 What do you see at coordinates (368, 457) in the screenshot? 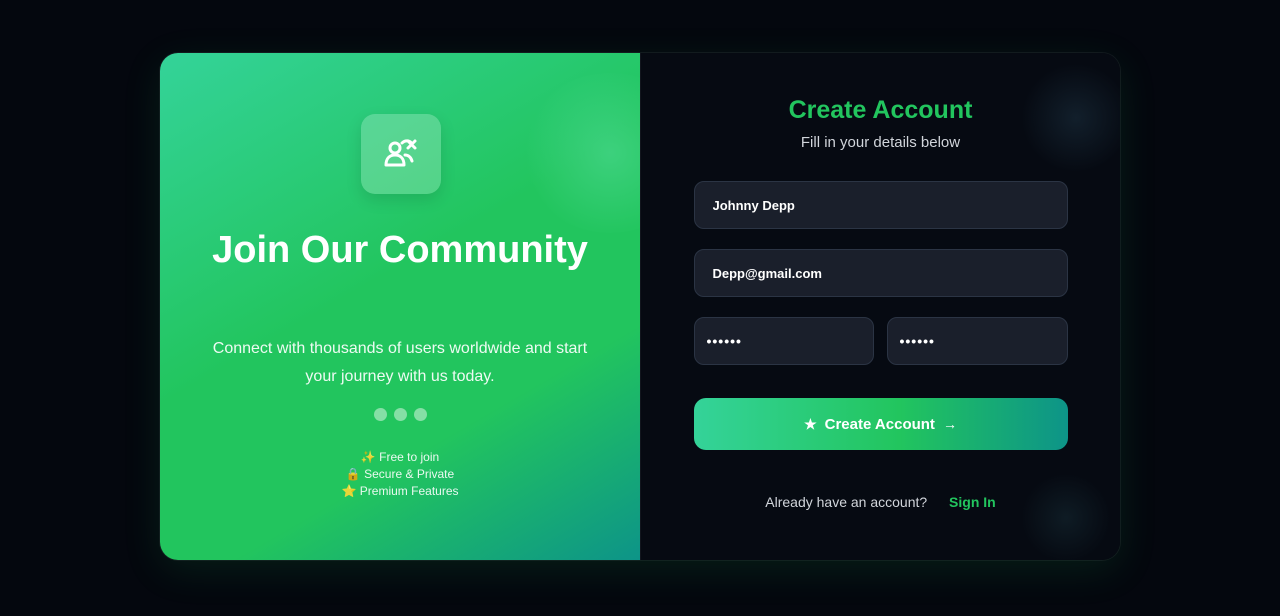
I see `sparkles-icon: ✨` at bounding box center [368, 457].